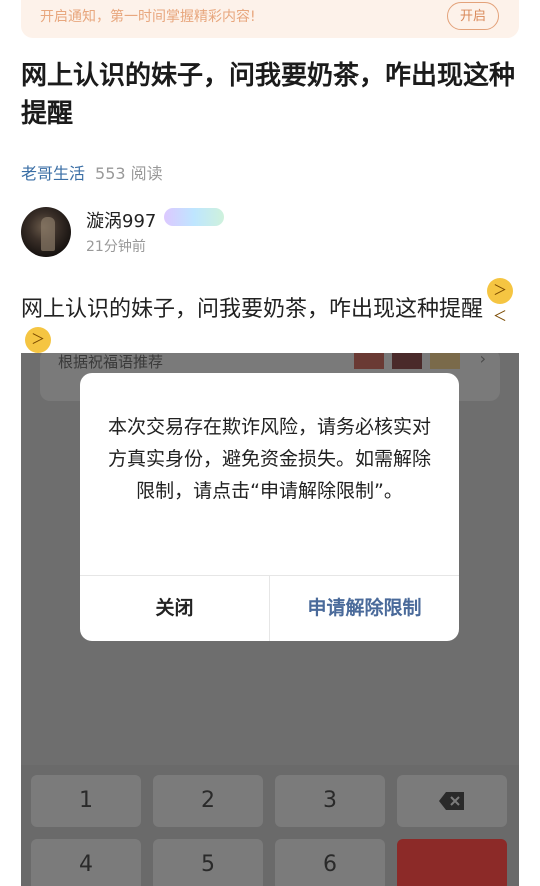 Image resolution: width=540 pixels, height=886 pixels. What do you see at coordinates (252, 309) in the screenshot?
I see `post-body: 网上认识的妹子，问我要奶茶，咋出现这种提醒` at bounding box center [252, 309].